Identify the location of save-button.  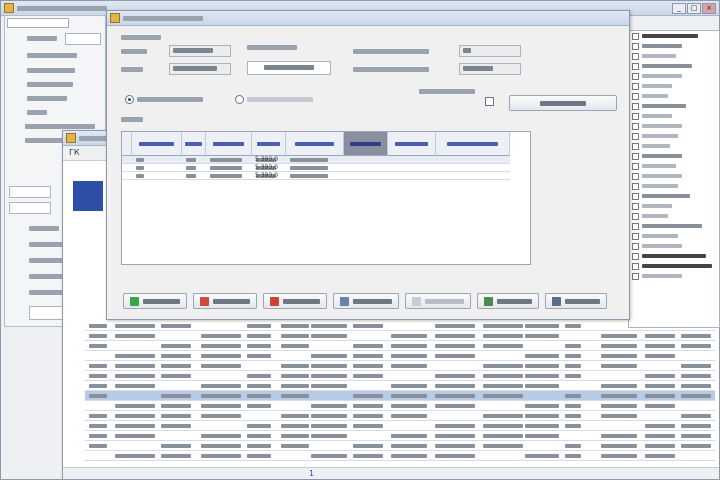
(508, 301).